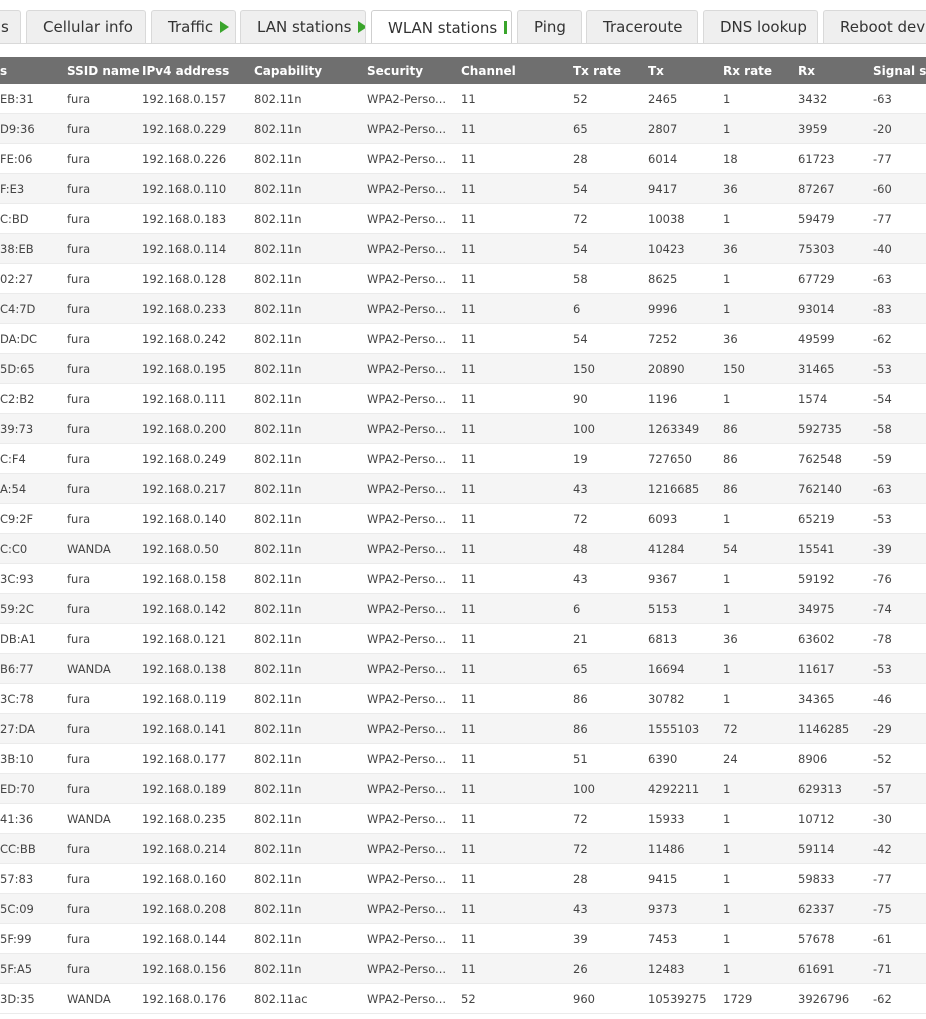 This screenshot has width=926, height=1019. I want to click on tab-traceroute: Traceroute, so click(642, 26).